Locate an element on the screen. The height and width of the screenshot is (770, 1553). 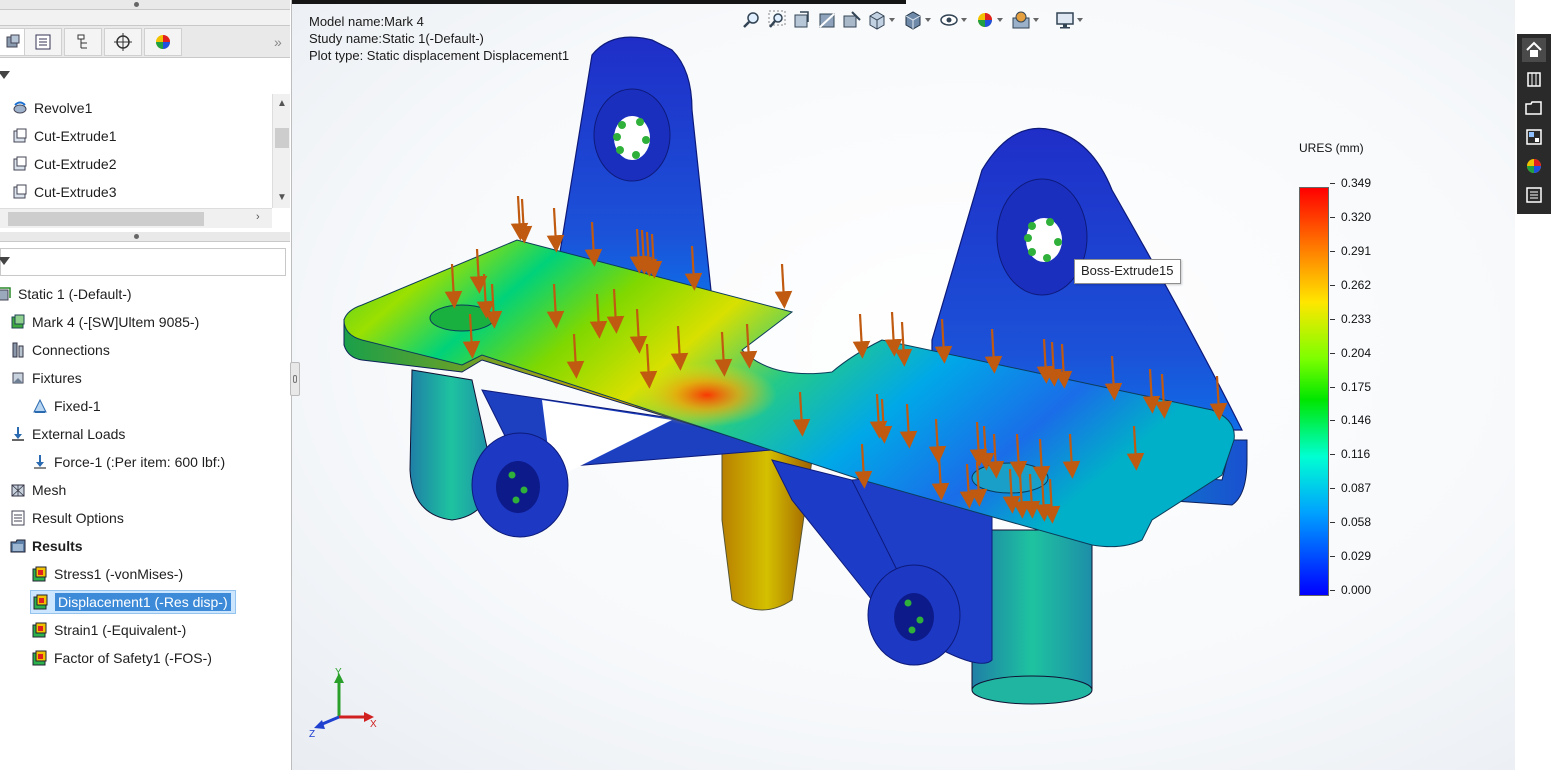
legend-value-label: 0.116 is located at coordinates (1356, 454).